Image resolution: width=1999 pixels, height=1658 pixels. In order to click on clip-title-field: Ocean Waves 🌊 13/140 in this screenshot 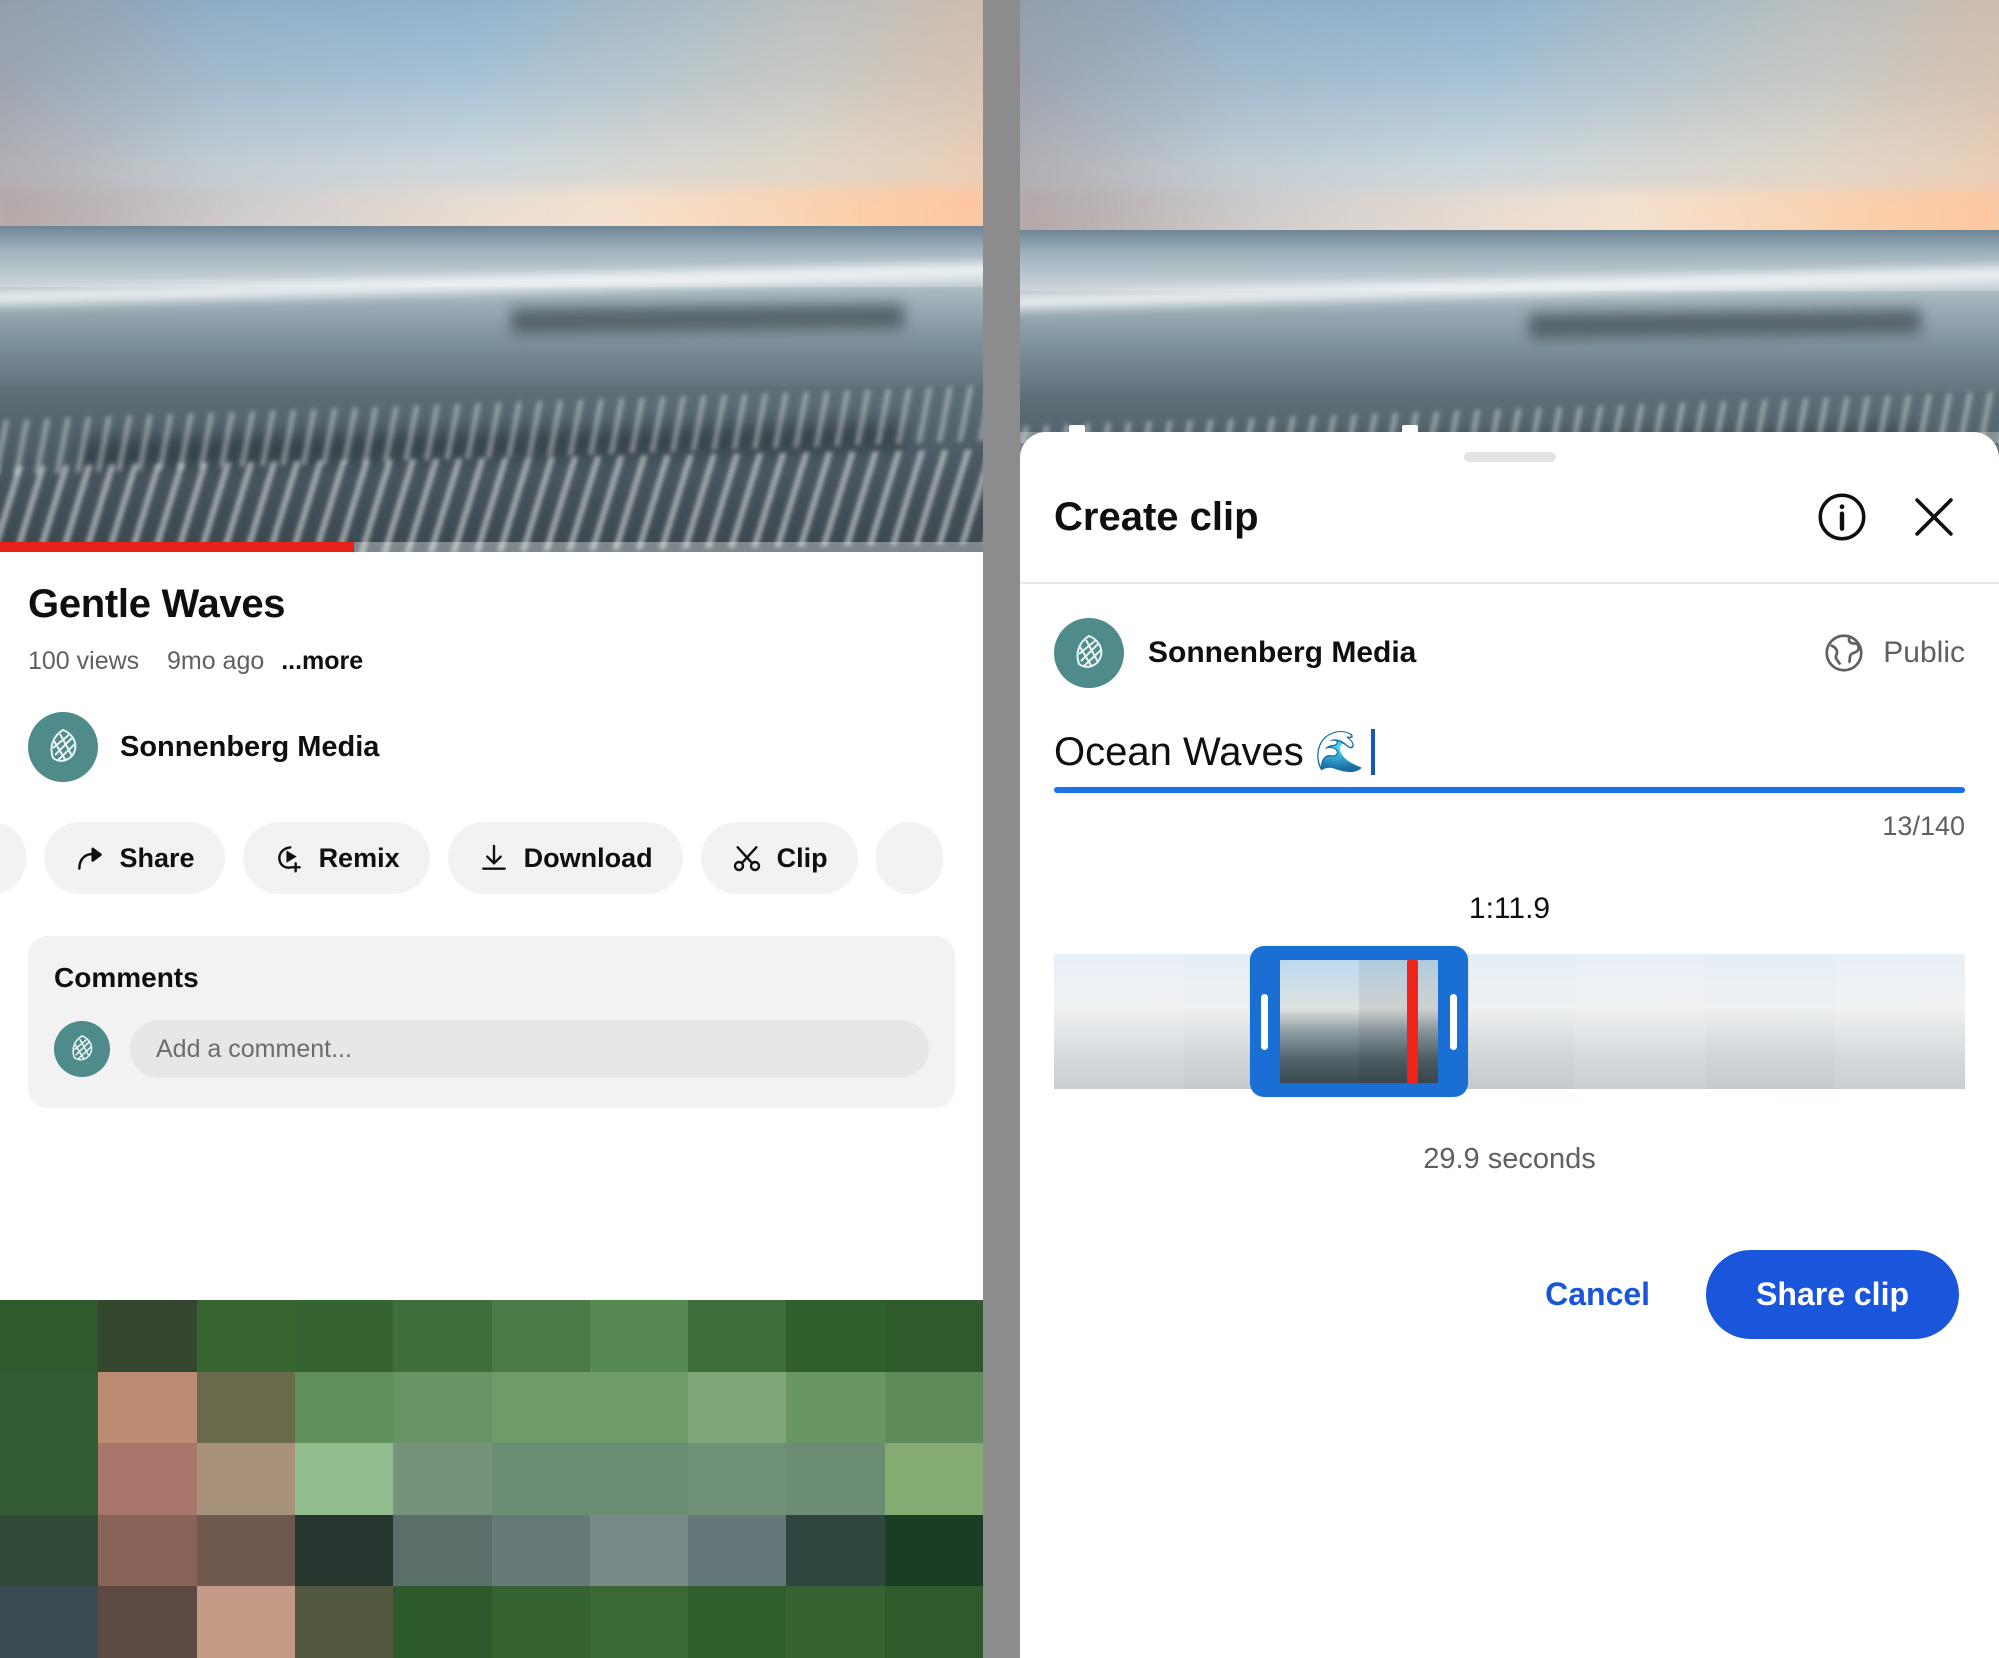, I will do `click(1509, 785)`.